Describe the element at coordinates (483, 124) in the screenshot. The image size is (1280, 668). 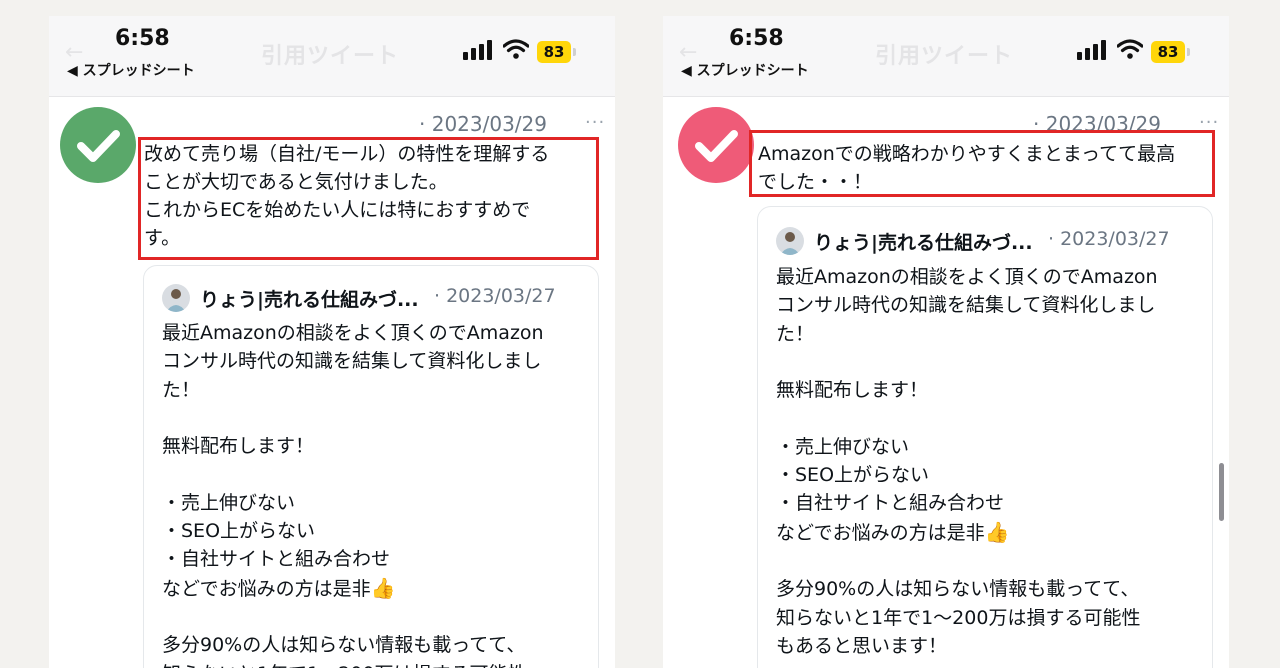
I see `tweet-date: · 2023/03/29` at that location.